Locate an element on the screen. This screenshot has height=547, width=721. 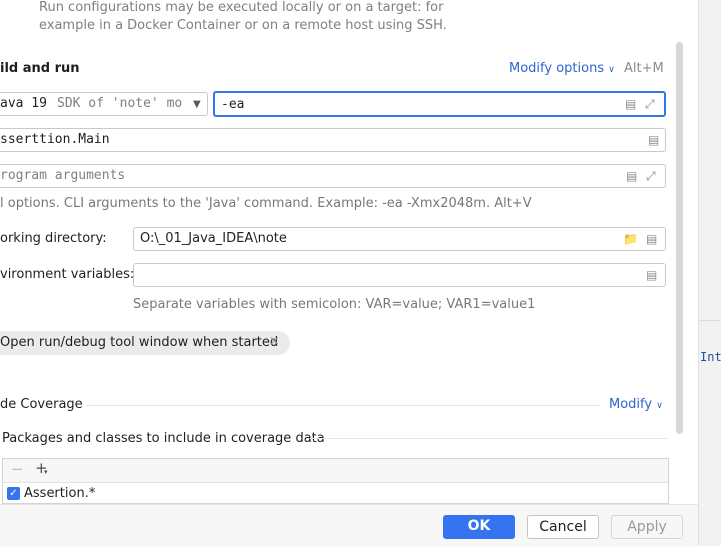
coverage-modify-link: Modify ∨ is located at coordinates (636, 404).